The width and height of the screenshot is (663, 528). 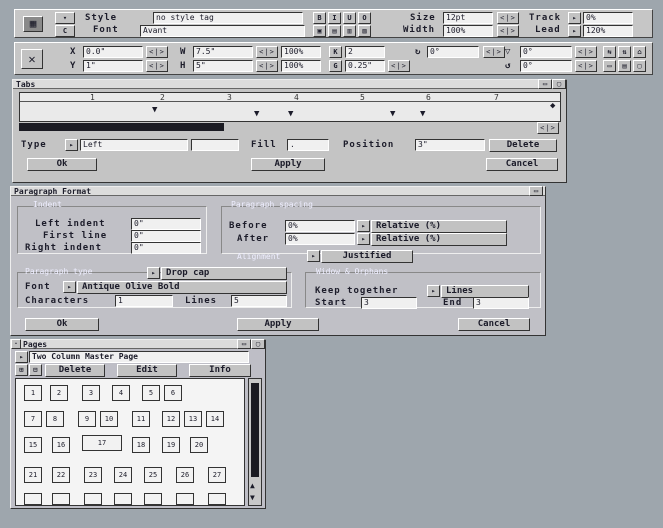 What do you see at coordinates (199, 445) in the screenshot?
I see `page-thumb: 20` at bounding box center [199, 445].